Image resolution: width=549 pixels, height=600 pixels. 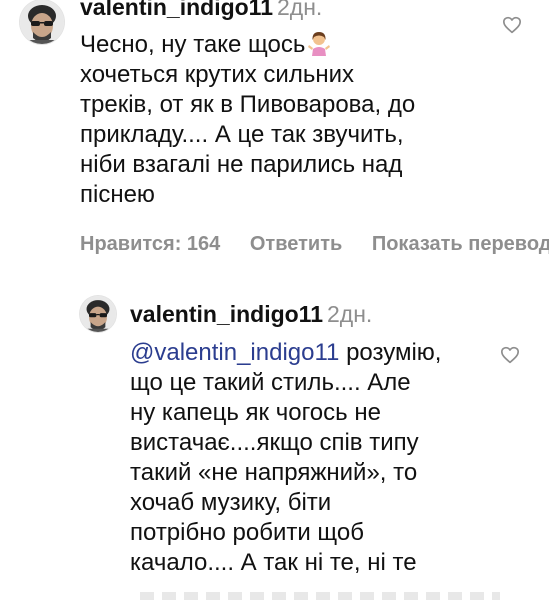 What do you see at coordinates (248, 104) in the screenshot?
I see `comment-line: треків, от як в Пивоварова, до` at bounding box center [248, 104].